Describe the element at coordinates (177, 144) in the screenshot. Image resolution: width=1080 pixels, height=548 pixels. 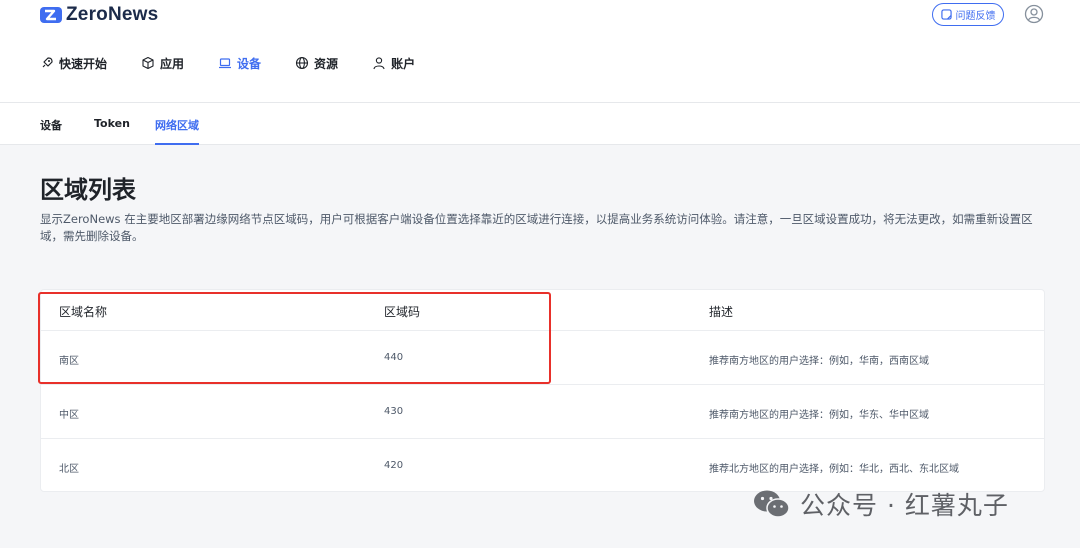
I see `active-tab-underline` at that location.